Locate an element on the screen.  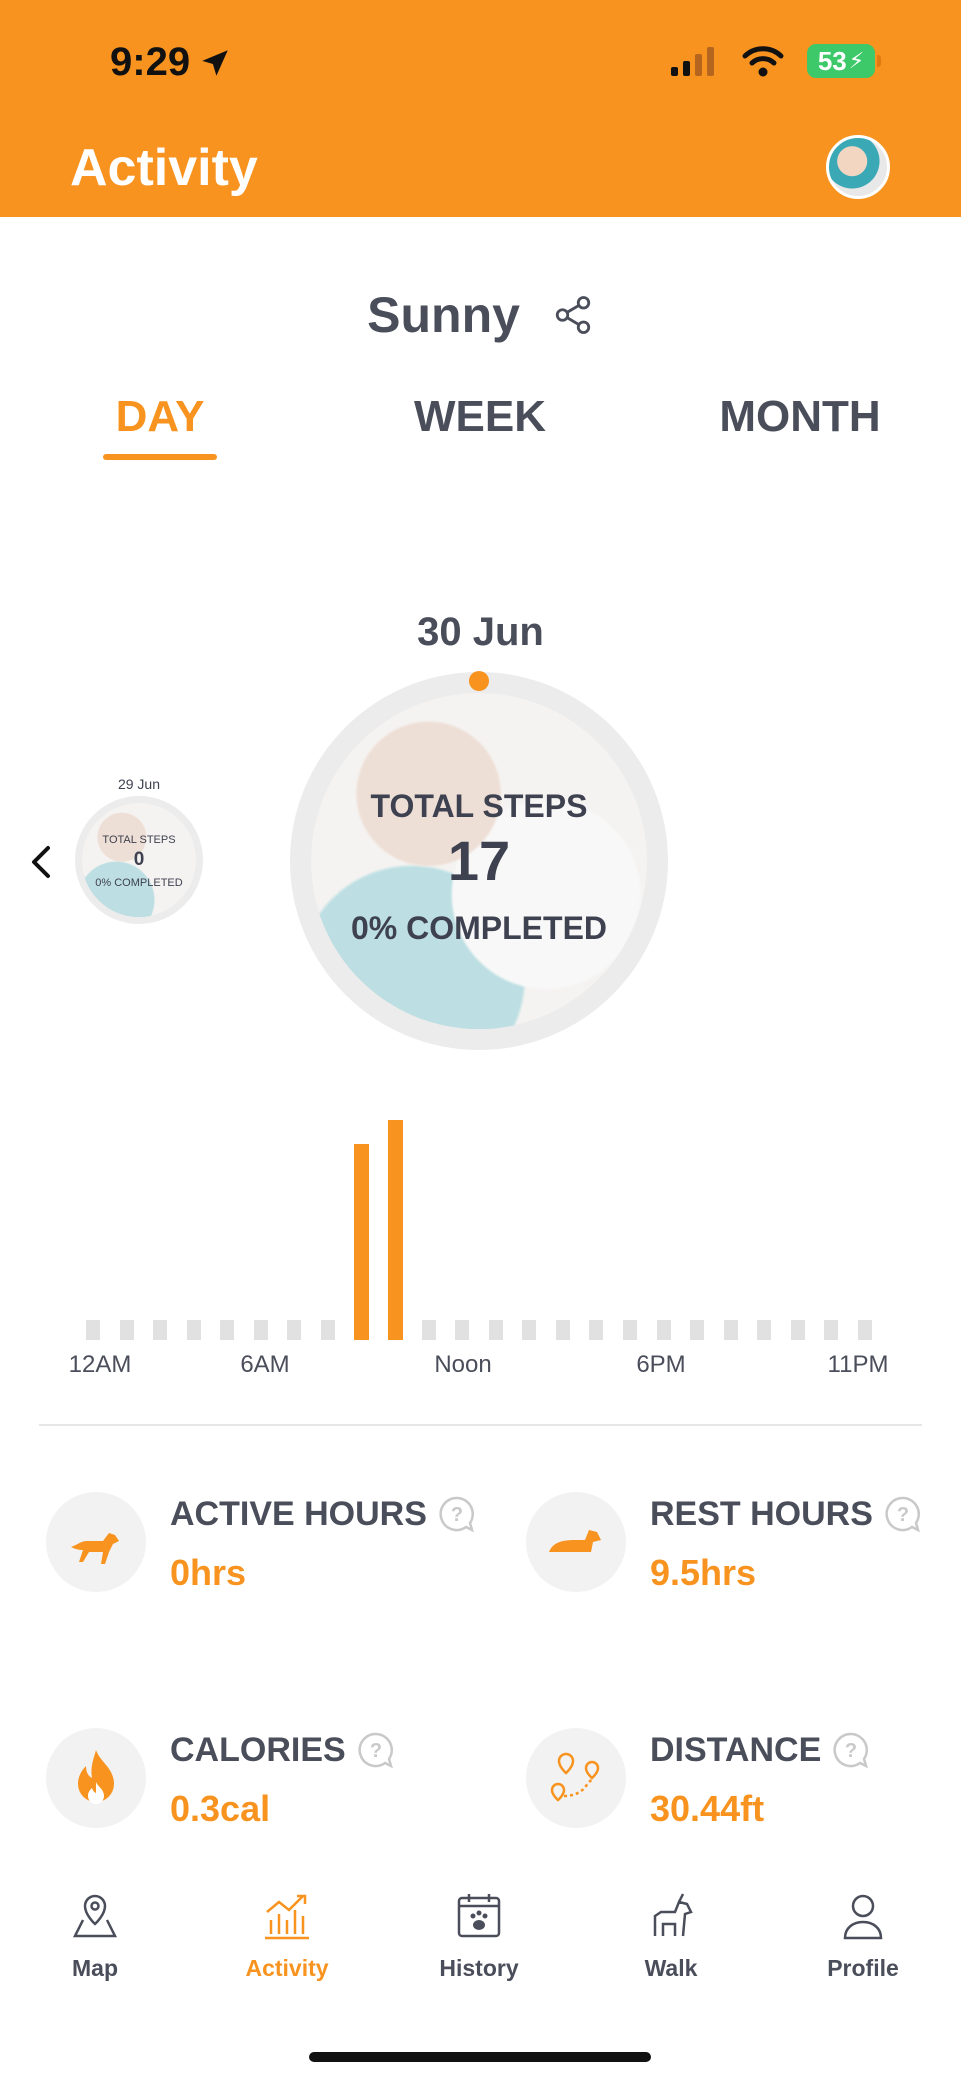
tabbar-map-label: Map is located at coordinates (95, 1968).